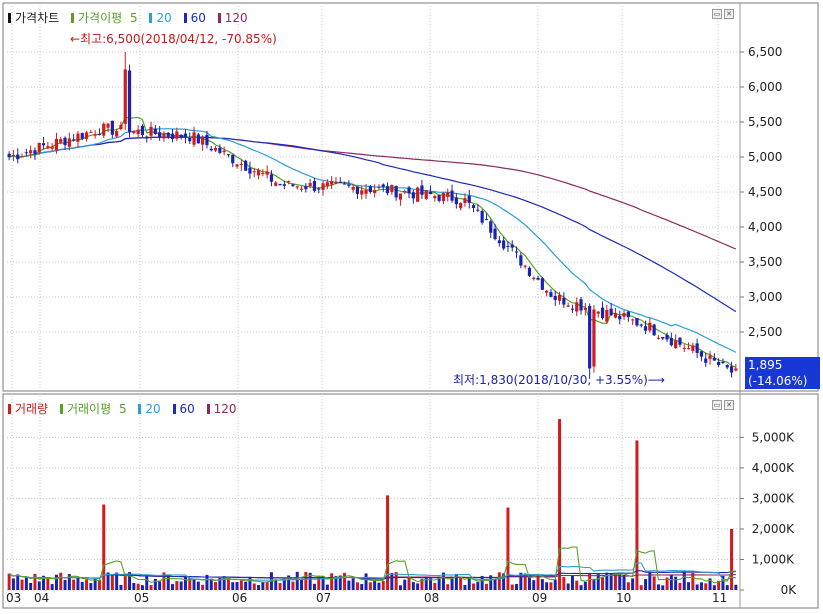  What do you see at coordinates (765, 297) in the screenshot?
I see `price-y-tick: 3,000` at bounding box center [765, 297].